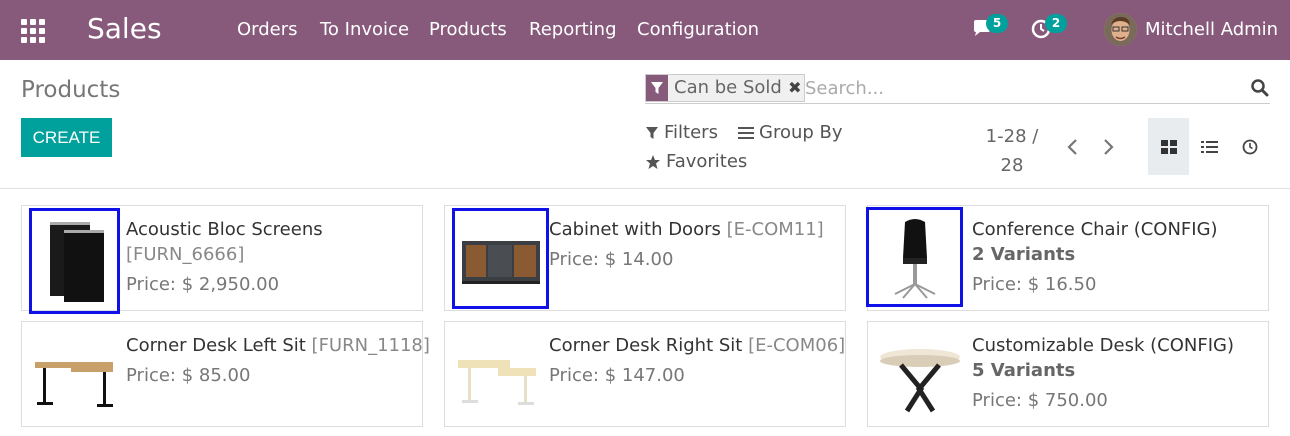  I want to click on facet-label: Can be Sold, so click(728, 87).